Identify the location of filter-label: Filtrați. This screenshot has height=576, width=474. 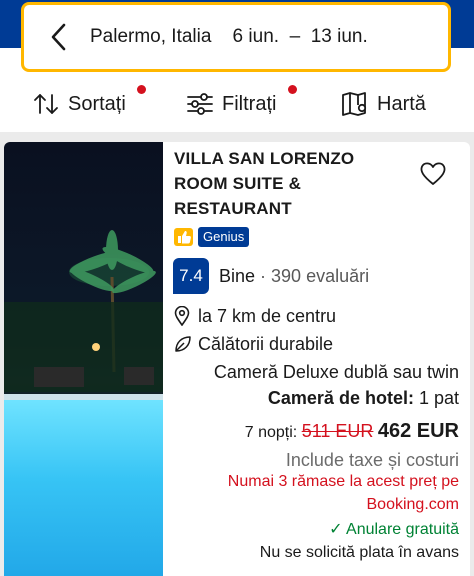
(249, 103).